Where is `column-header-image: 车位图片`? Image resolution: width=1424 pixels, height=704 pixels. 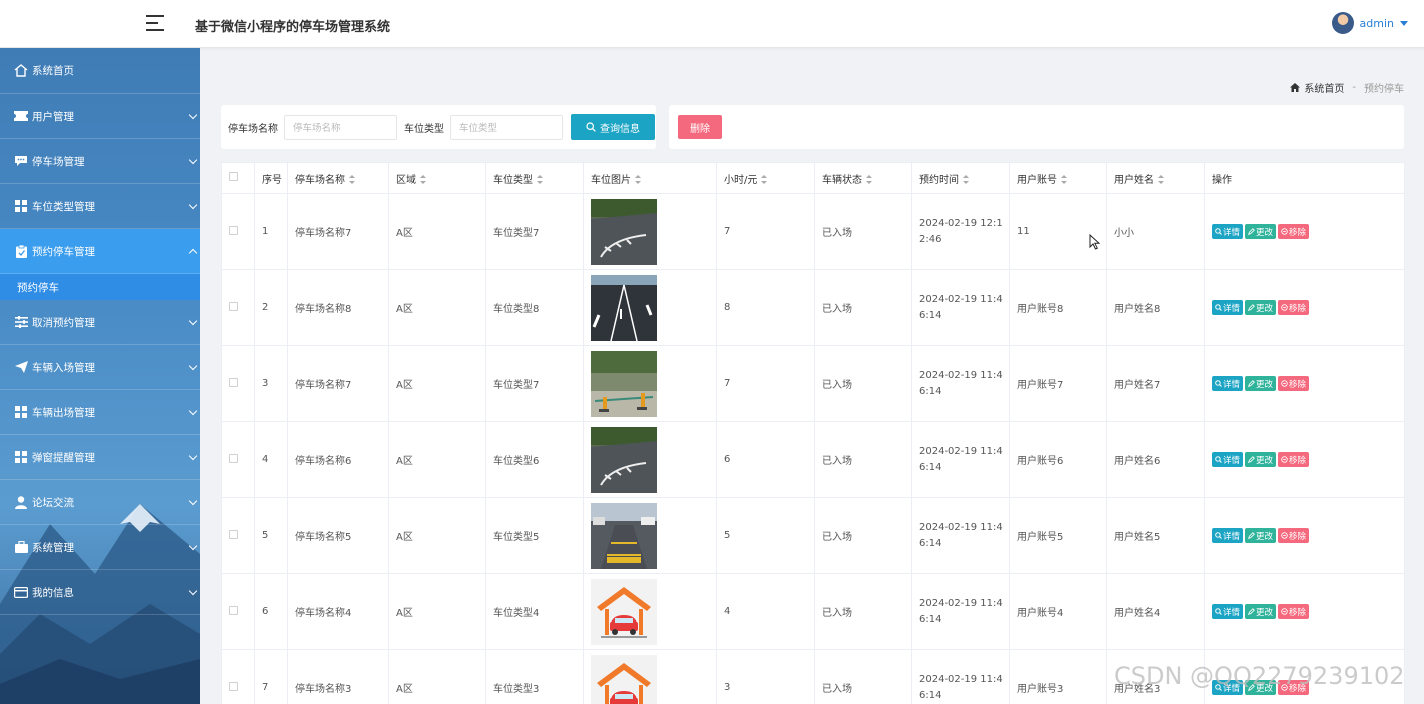 column-header-image: 车位图片 is located at coordinates (650, 178).